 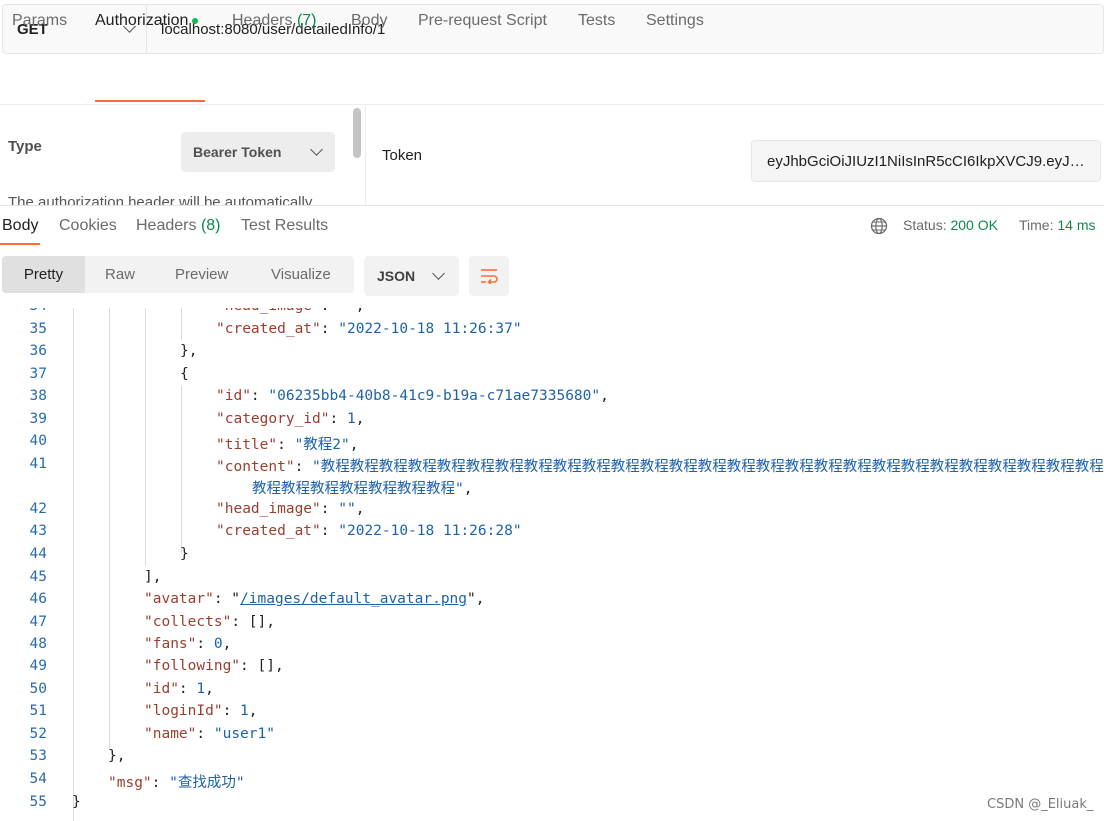 What do you see at coordinates (184, 374) in the screenshot?
I see `code-line: {` at bounding box center [184, 374].